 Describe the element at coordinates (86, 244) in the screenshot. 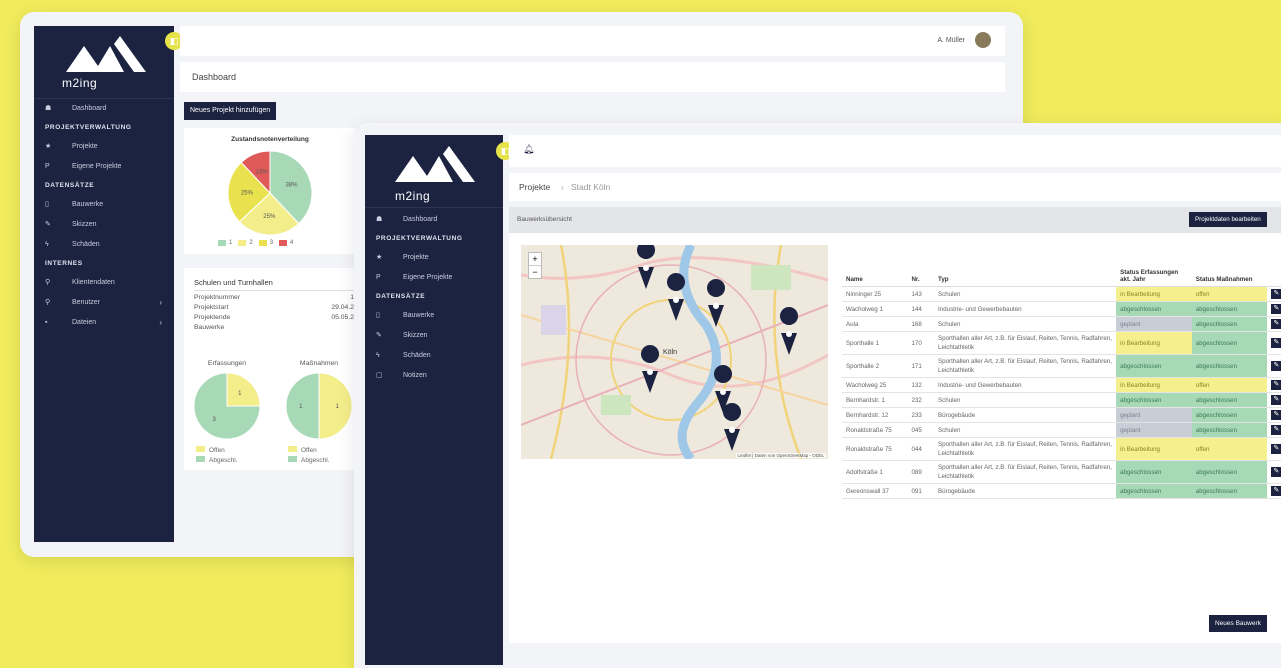

I see `sidebar-item-label: Schäden` at that location.